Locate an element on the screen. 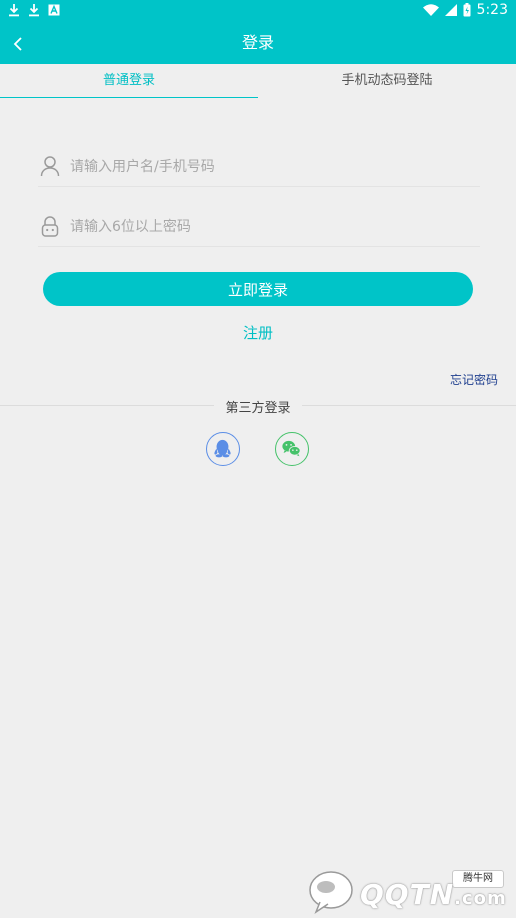 Image resolution: width=516 pixels, height=918 pixels. watermark-logo-icon is located at coordinates (331, 892).